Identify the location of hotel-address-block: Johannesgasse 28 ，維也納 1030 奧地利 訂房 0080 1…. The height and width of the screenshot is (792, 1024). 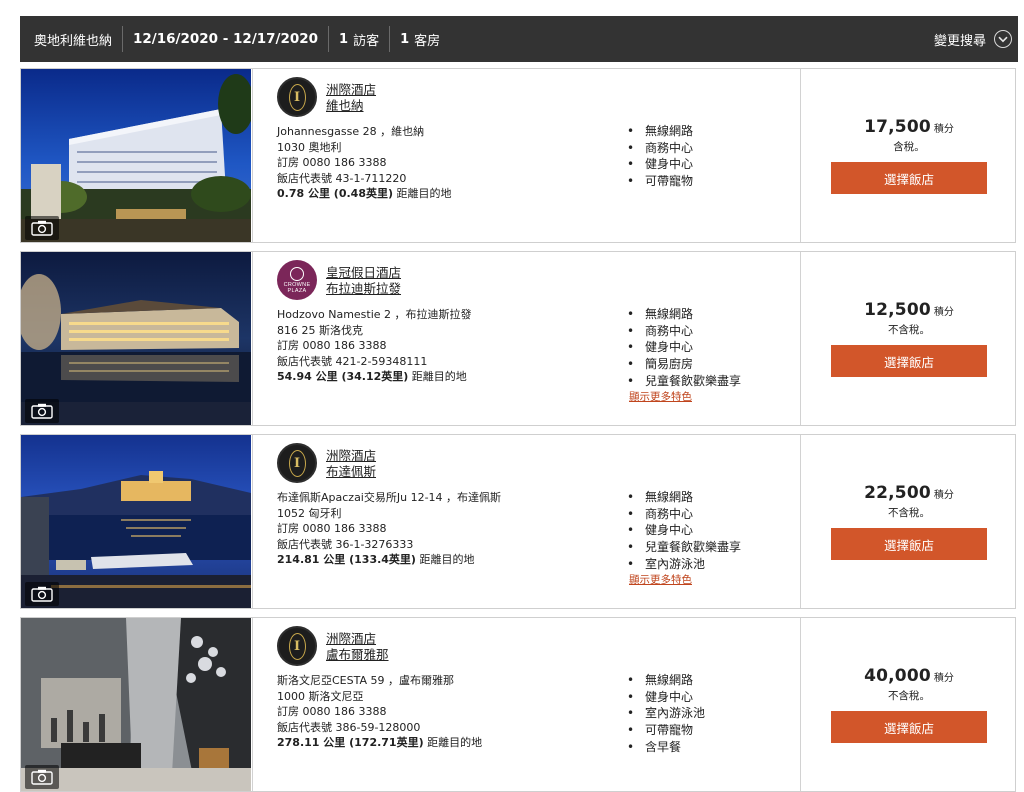
(364, 163).